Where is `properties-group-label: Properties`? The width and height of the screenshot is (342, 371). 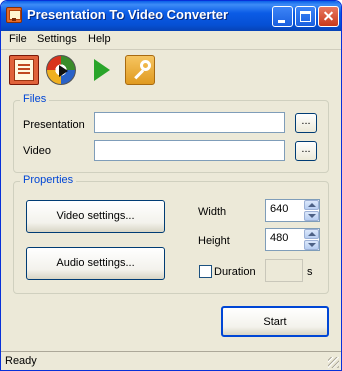 properties-group-label: Properties is located at coordinates (48, 180).